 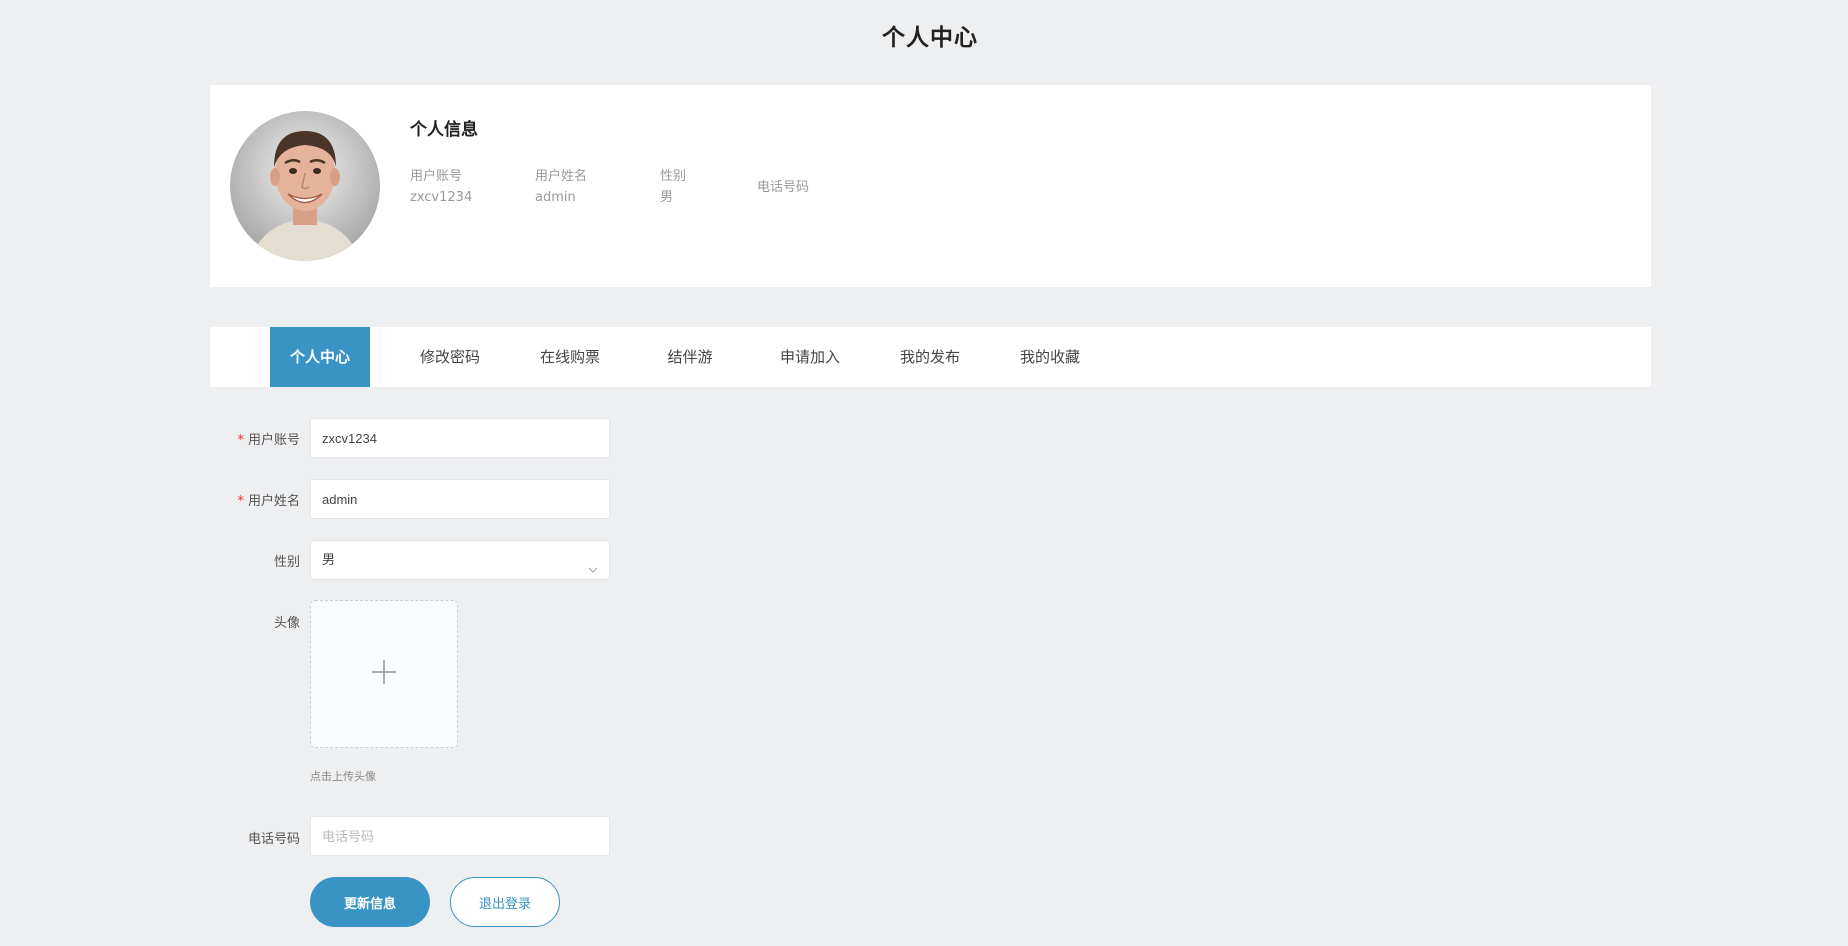 I want to click on profile-field-label: 用户账号, so click(x=436, y=176).